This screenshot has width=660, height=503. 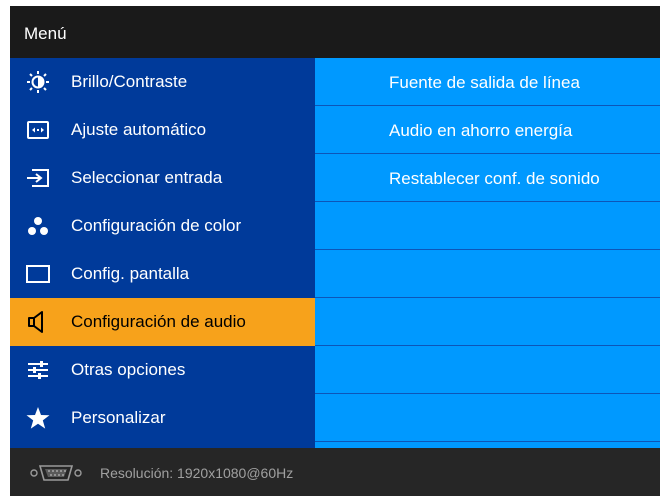 I want to click on brightness-icon, so click(x=38, y=82).